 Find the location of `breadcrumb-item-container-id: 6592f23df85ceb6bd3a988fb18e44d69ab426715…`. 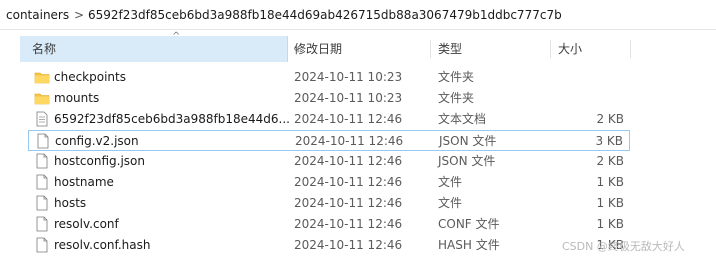

breadcrumb-item-container-id: 6592f23df85ceb6bd3a988fb18e44d69ab426715… is located at coordinates (325, 15).